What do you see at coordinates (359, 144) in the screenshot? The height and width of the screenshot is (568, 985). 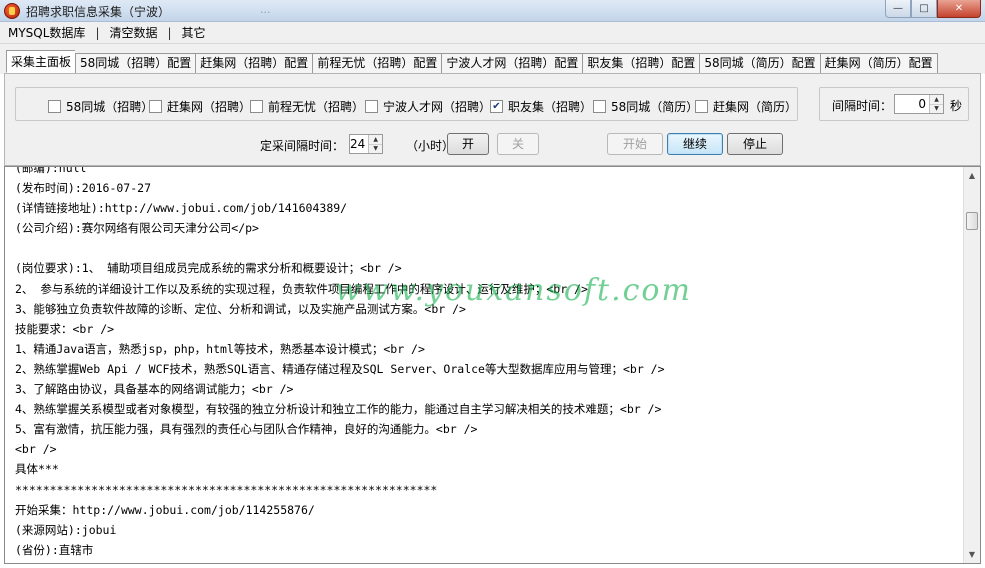 I see `schedule-value: 24` at bounding box center [359, 144].